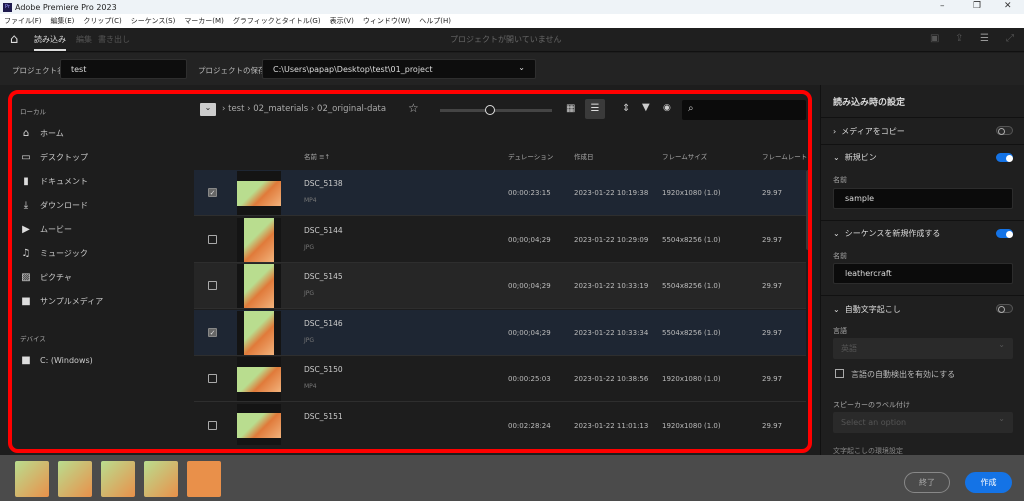  I want to click on chevron-down-icon: ⌄, so click(521, 67).